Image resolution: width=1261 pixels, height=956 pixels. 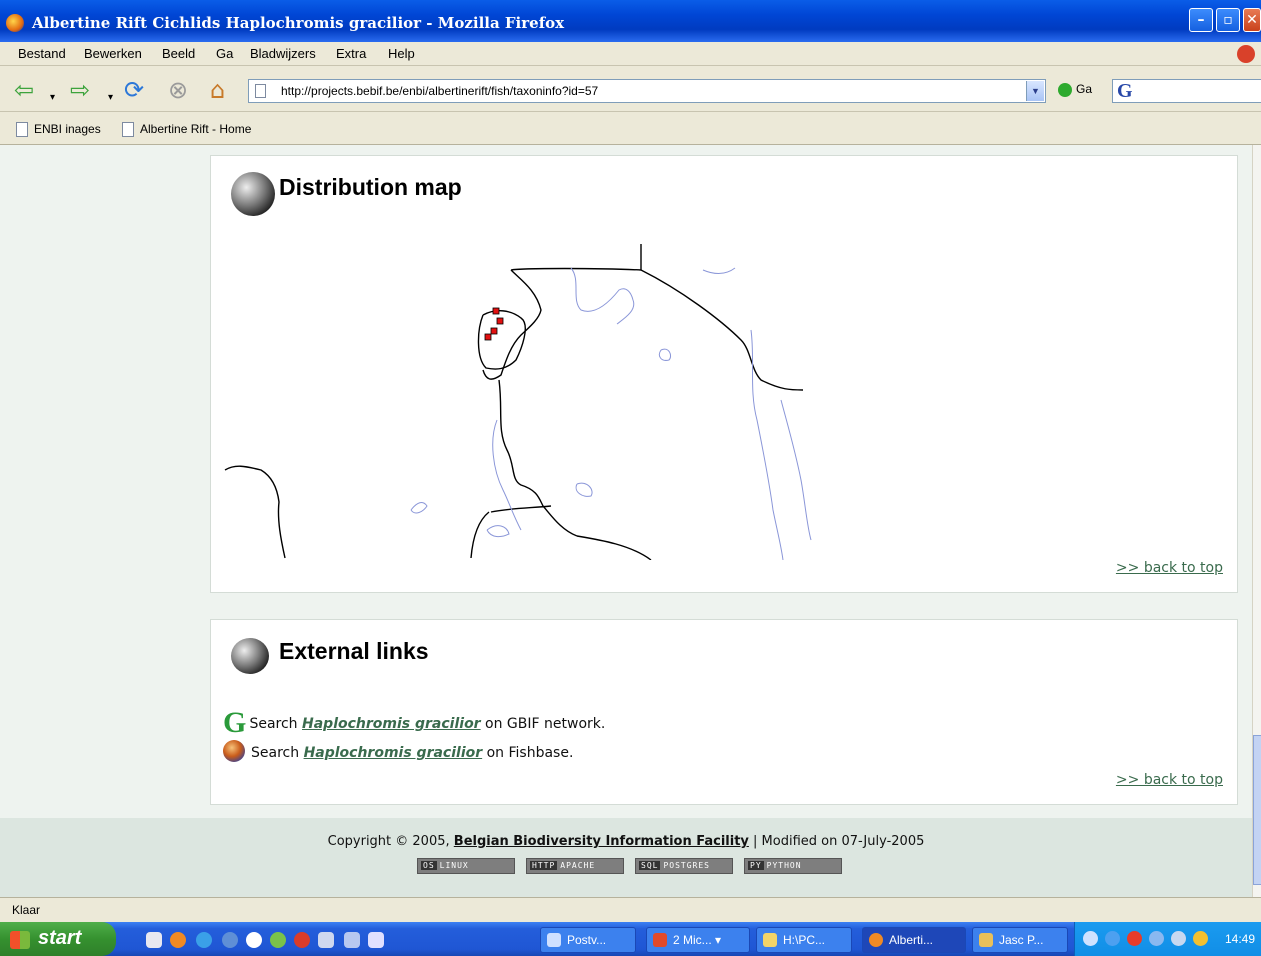 What do you see at coordinates (1035, 91) in the screenshot?
I see `address-dropdown-icon: ▼` at bounding box center [1035, 91].